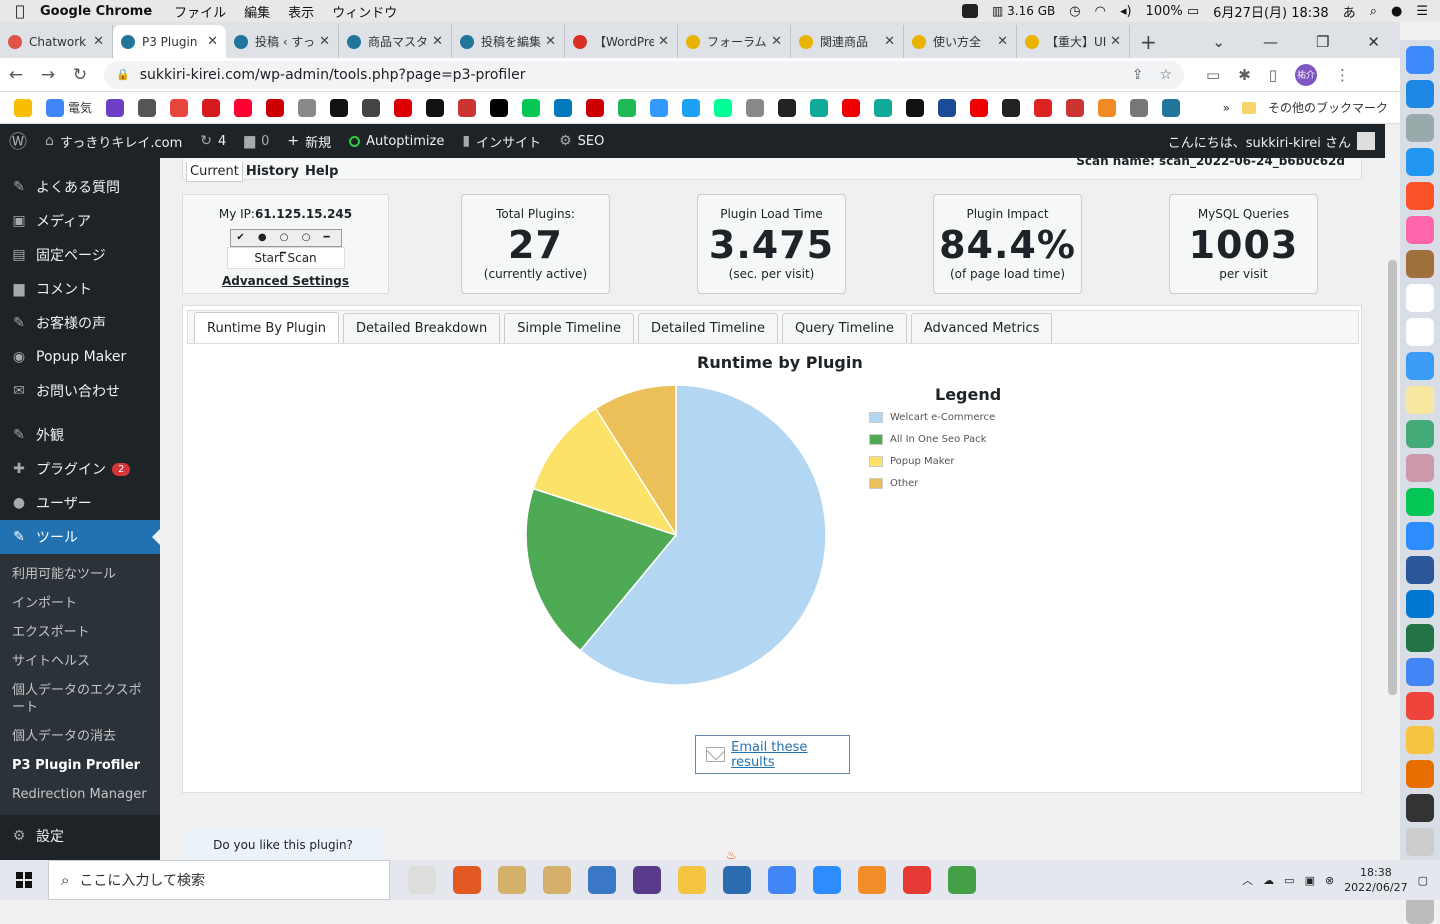  I want to click on browser-tab: 【WordPre ✕, so click(621, 41).